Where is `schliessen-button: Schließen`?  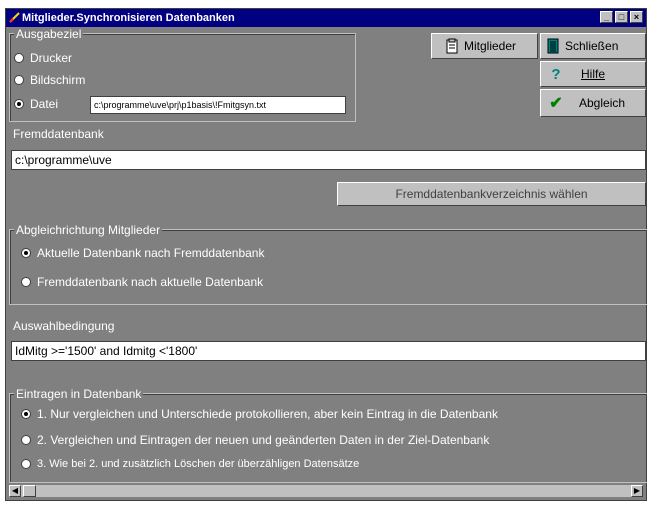
schliessen-button: Schließen is located at coordinates (593, 46).